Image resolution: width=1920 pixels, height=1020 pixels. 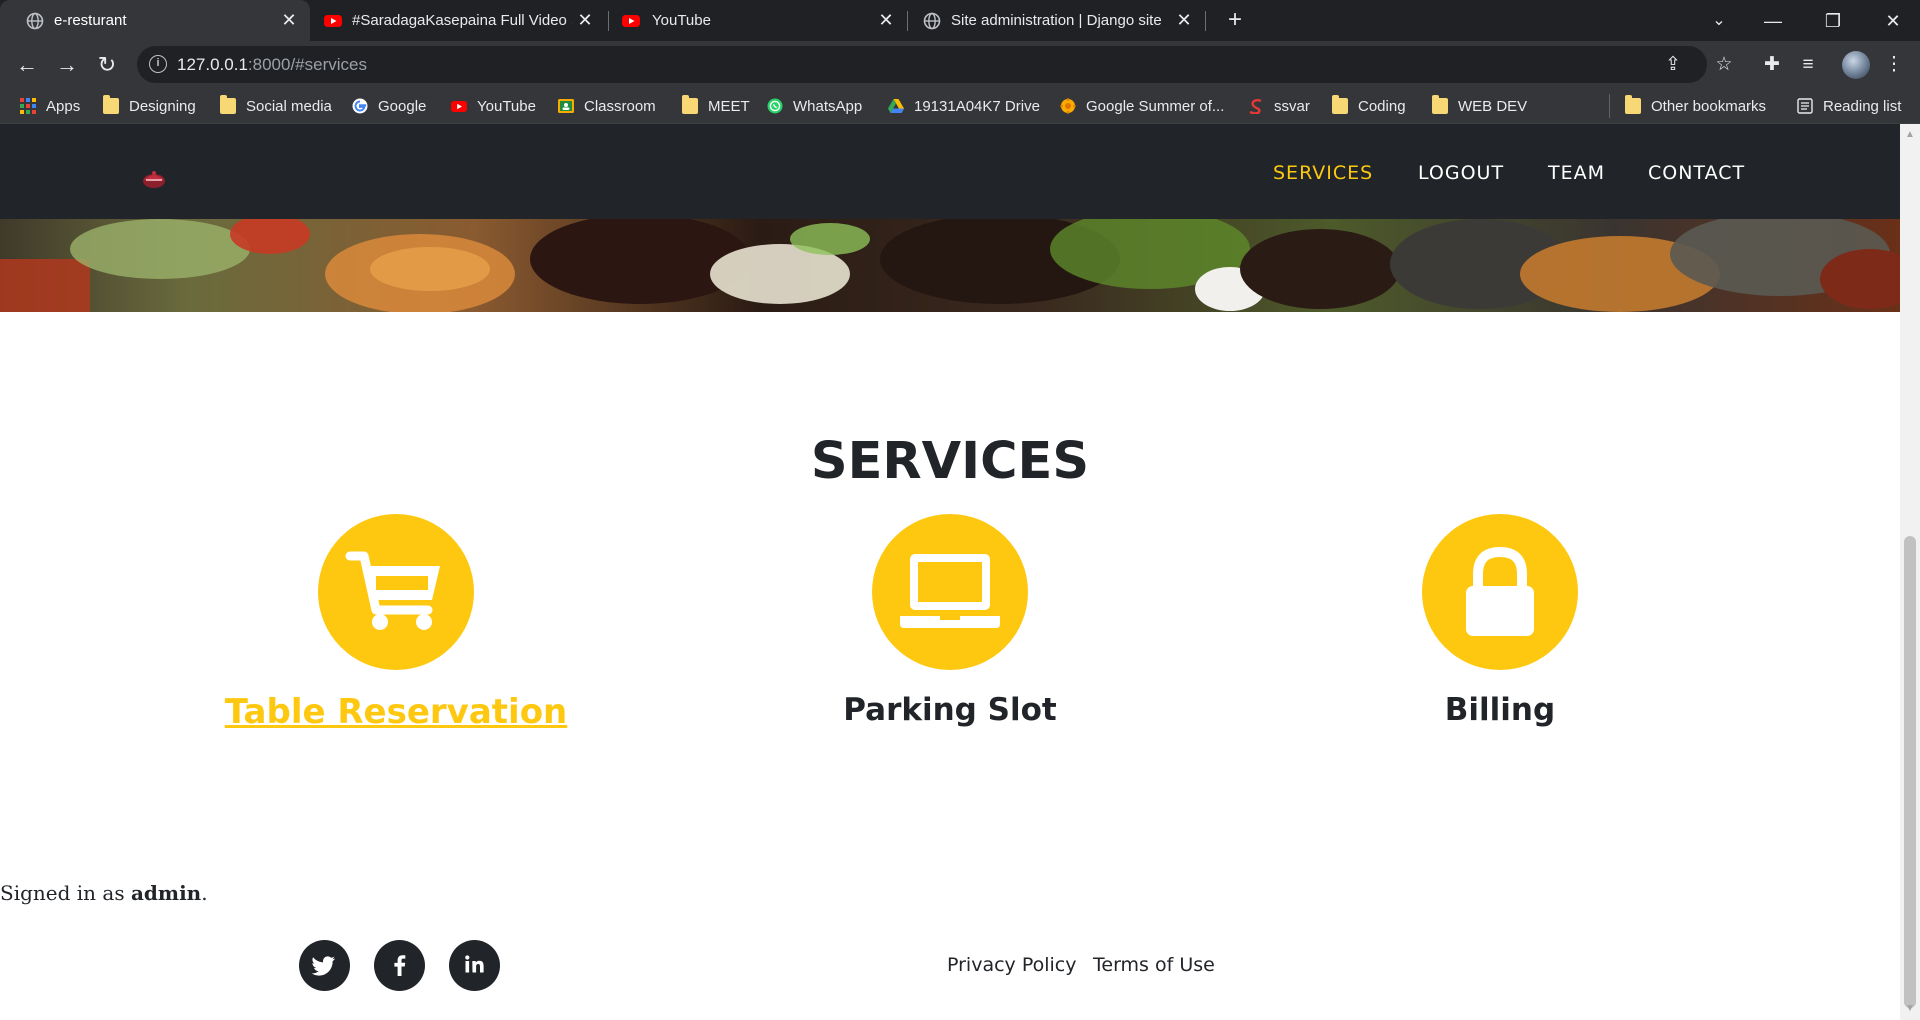 What do you see at coordinates (1500, 710) in the screenshot?
I see `billing-title: Billing` at bounding box center [1500, 710].